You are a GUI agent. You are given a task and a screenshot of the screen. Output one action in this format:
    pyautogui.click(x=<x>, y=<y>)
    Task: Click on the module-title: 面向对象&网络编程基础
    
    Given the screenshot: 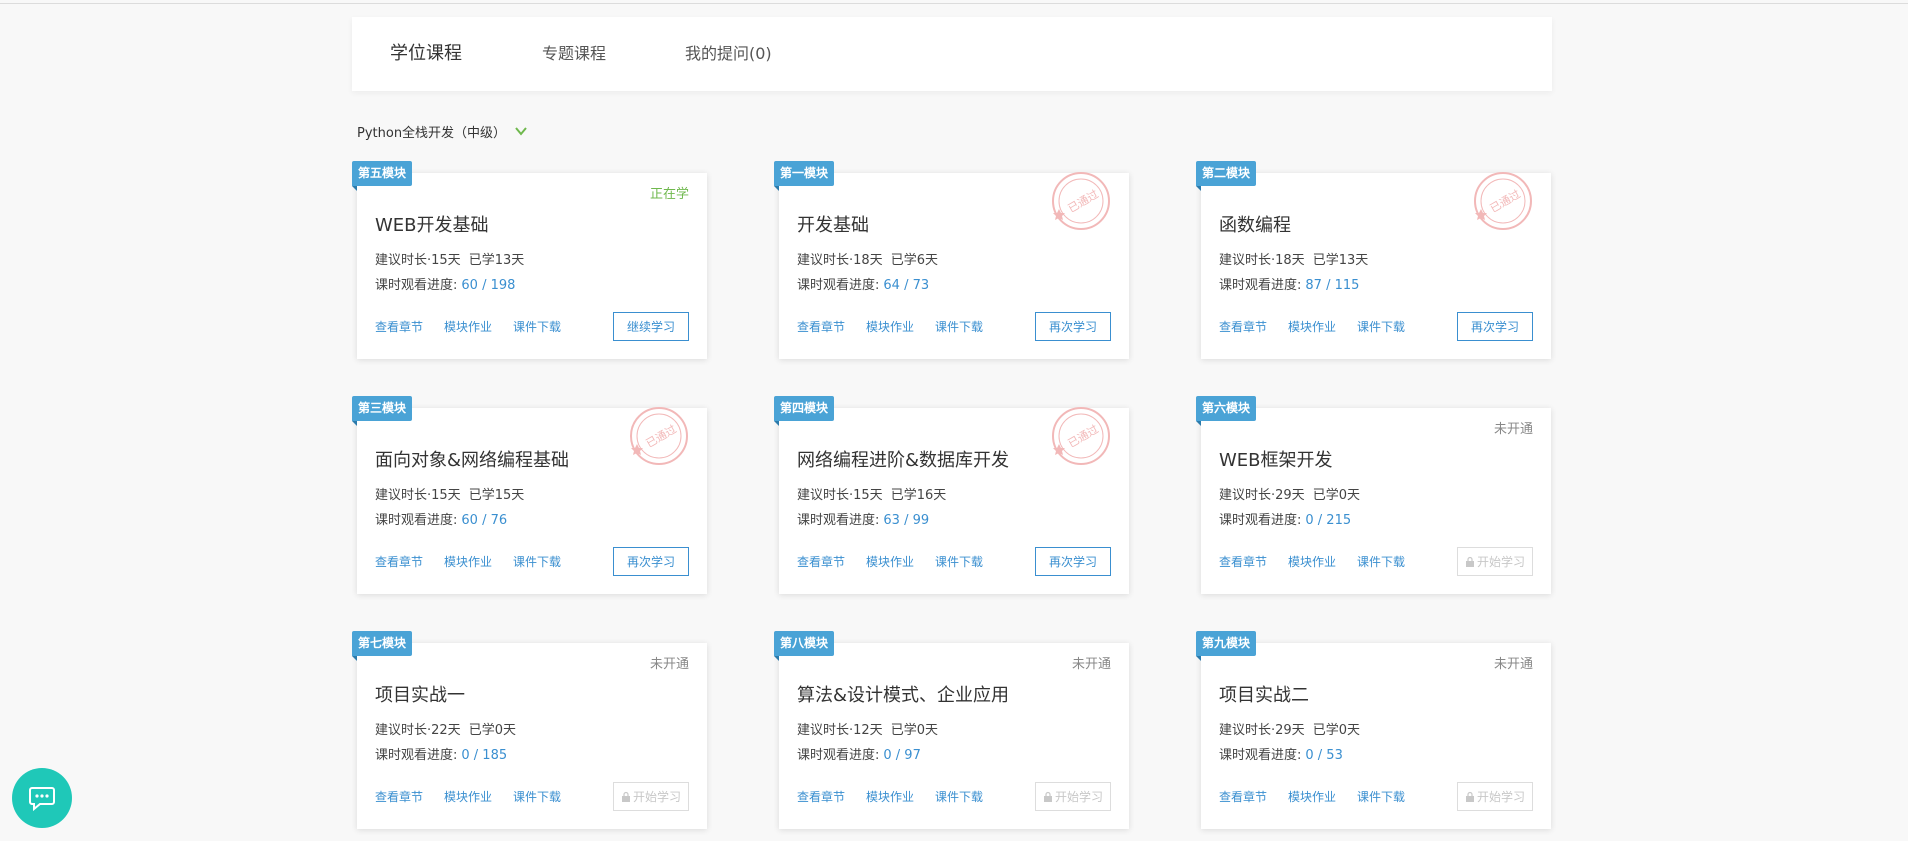 What is the action you would take?
    pyautogui.click(x=472, y=460)
    